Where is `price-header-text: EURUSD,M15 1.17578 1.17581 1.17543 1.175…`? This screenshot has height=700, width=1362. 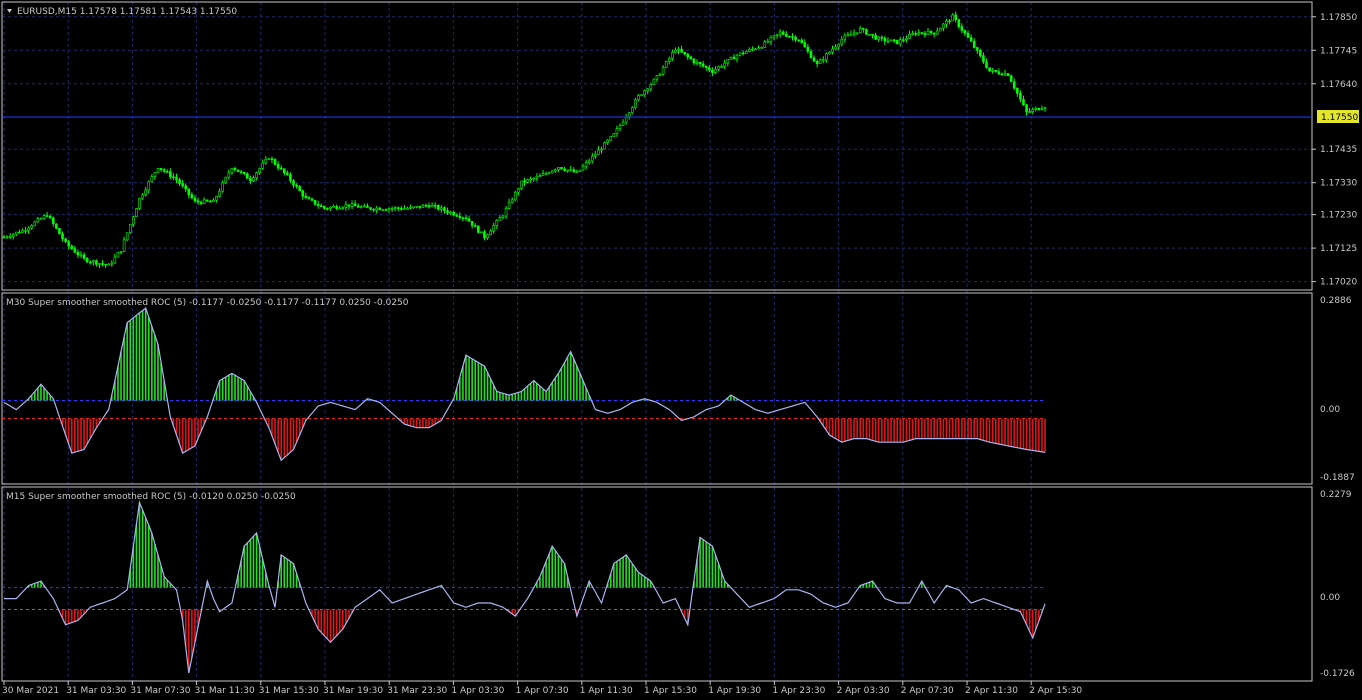
price-header-text: EURUSD,M15 1.17578 1.17581 1.17543 1.175… is located at coordinates (127, 12).